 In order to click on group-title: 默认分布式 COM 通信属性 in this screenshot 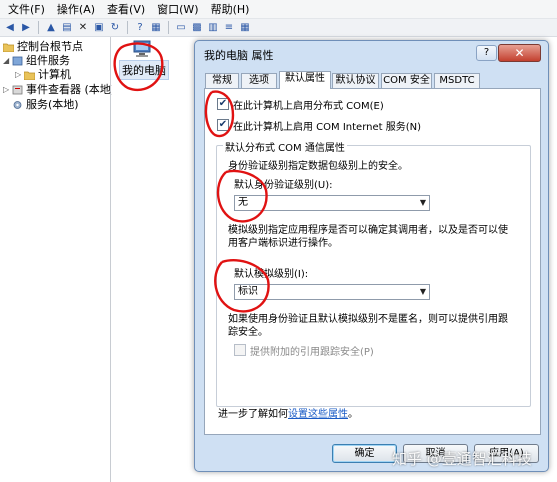, I will do `click(285, 146)`.